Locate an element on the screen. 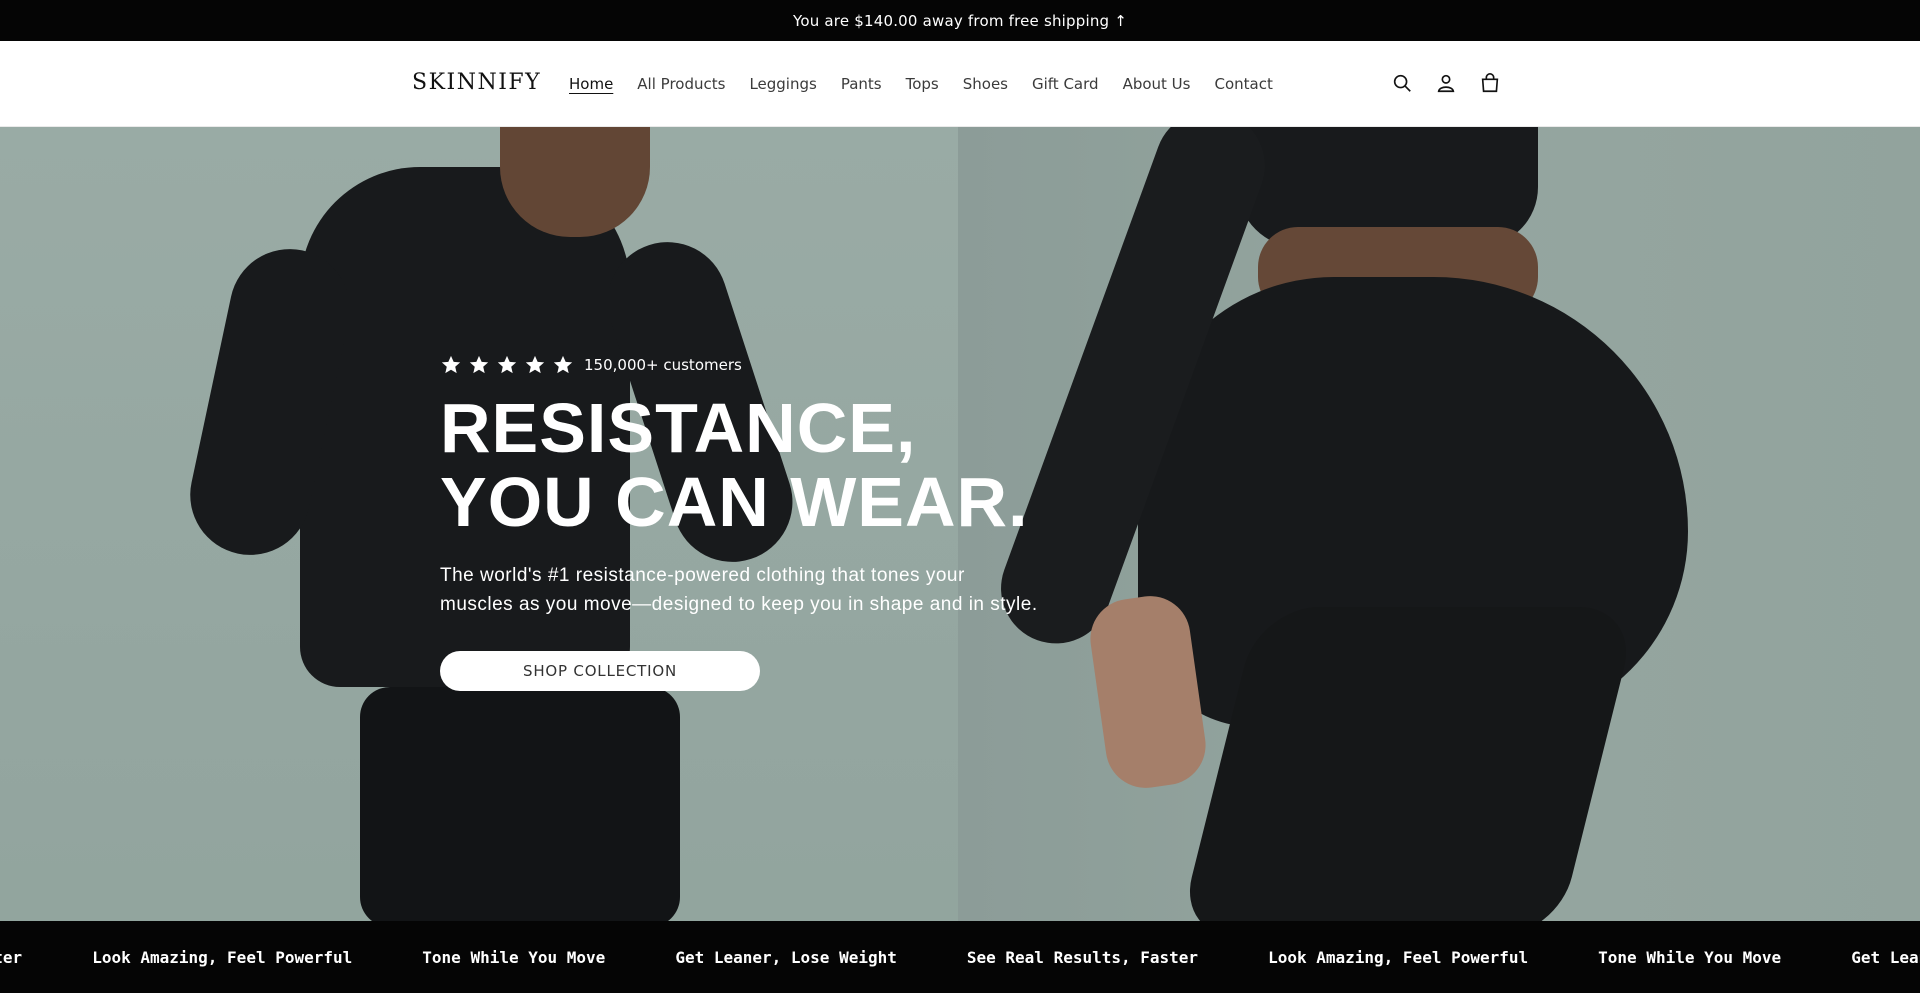 The image size is (1920, 993). rating-text: 150,000+ customers is located at coordinates (663, 365).